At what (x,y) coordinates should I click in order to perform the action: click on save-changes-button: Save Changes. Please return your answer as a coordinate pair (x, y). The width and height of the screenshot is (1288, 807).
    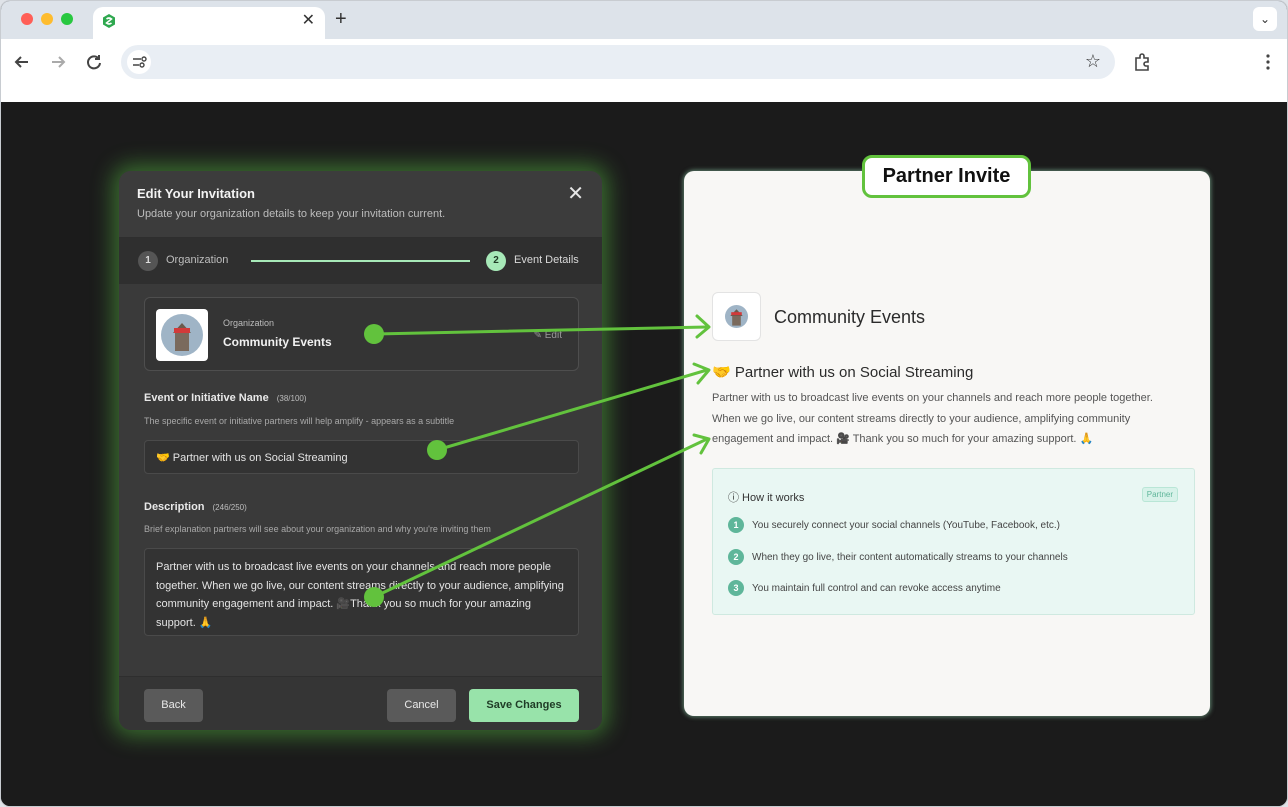
    Looking at the image, I should click on (524, 705).